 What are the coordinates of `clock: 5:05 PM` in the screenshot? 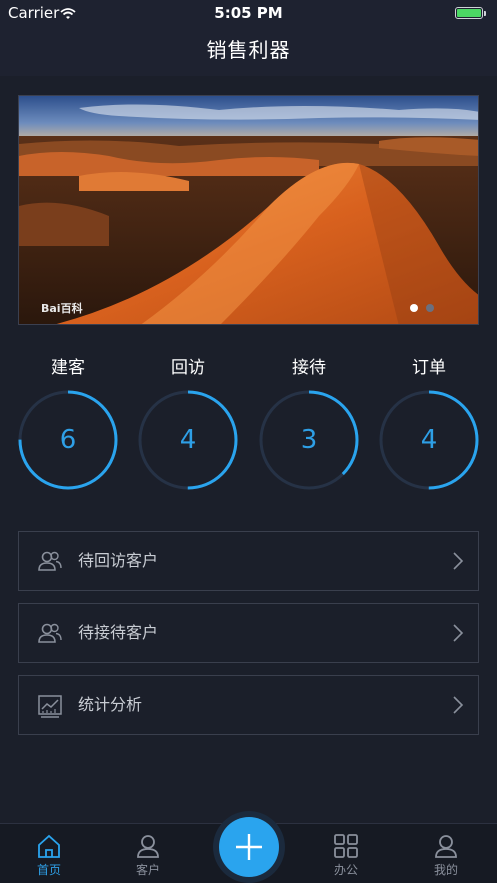 It's located at (248, 13).